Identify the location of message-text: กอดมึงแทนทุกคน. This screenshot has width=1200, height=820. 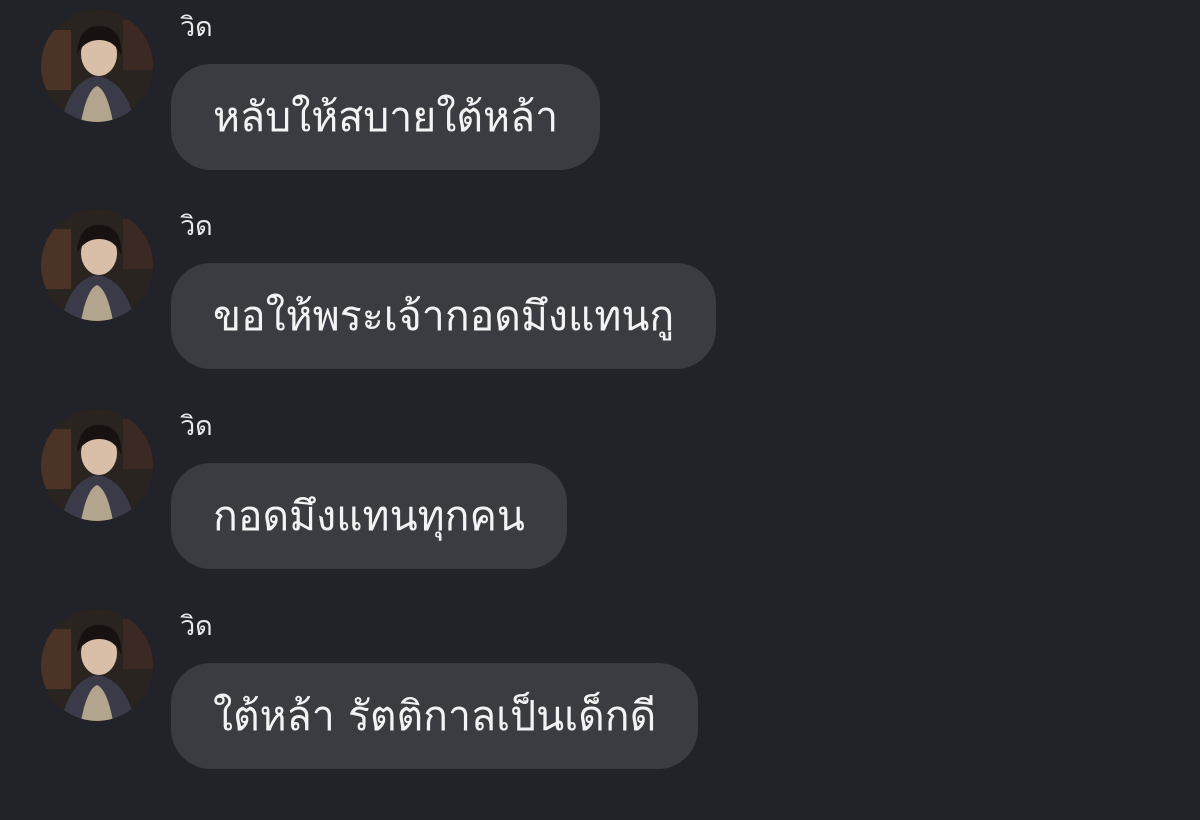
(369, 515).